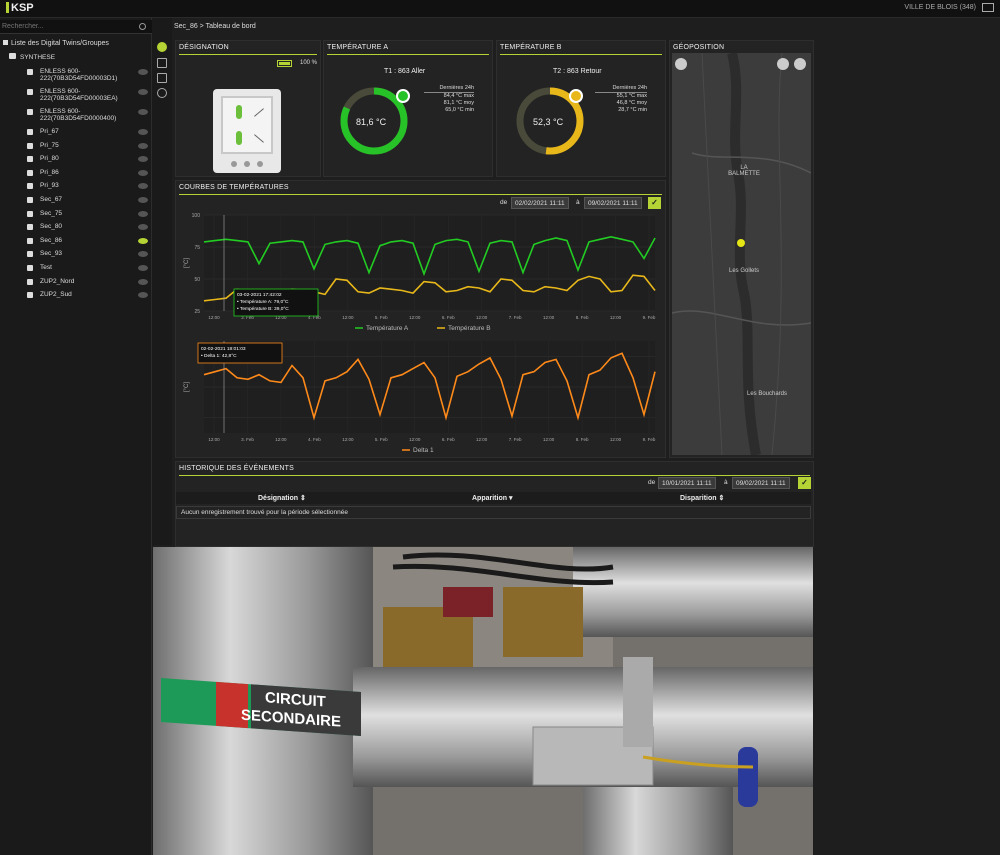 This screenshot has height=855, width=1000. What do you see at coordinates (681, 64) in the screenshot?
I see `menu-icon` at bounding box center [681, 64].